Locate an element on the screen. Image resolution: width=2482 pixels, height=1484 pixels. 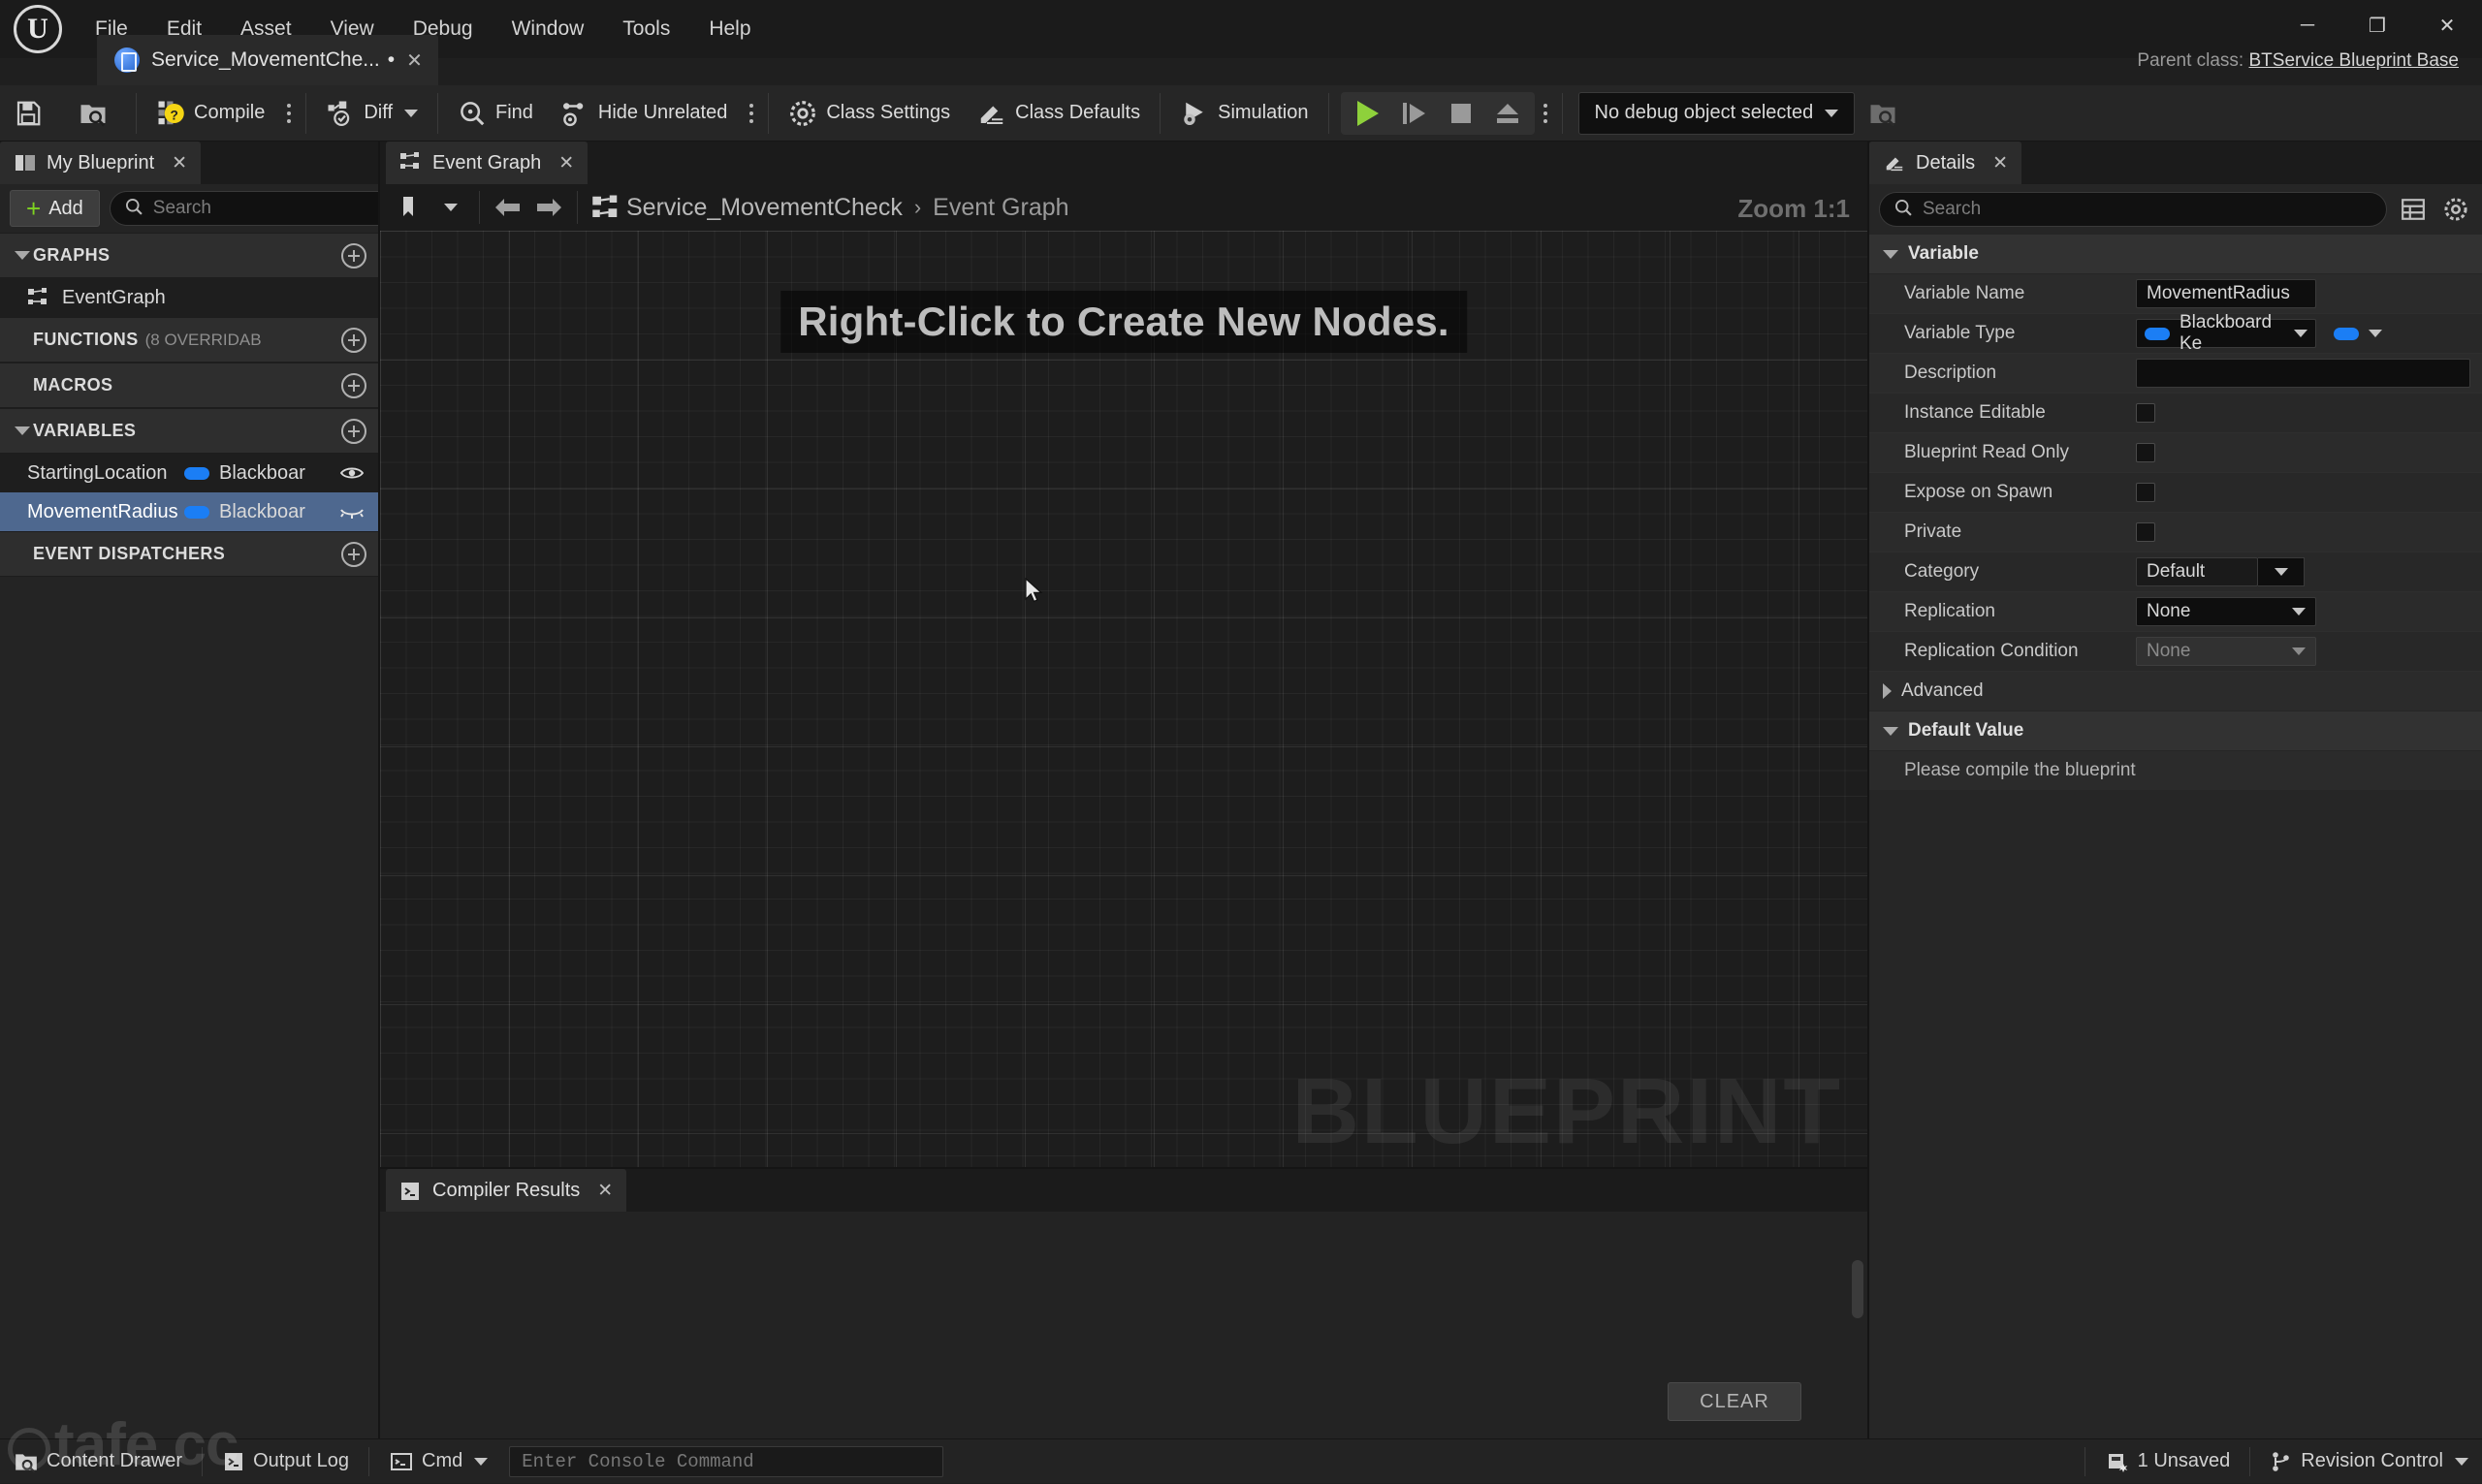
eject-icon is located at coordinates (1507, 113).